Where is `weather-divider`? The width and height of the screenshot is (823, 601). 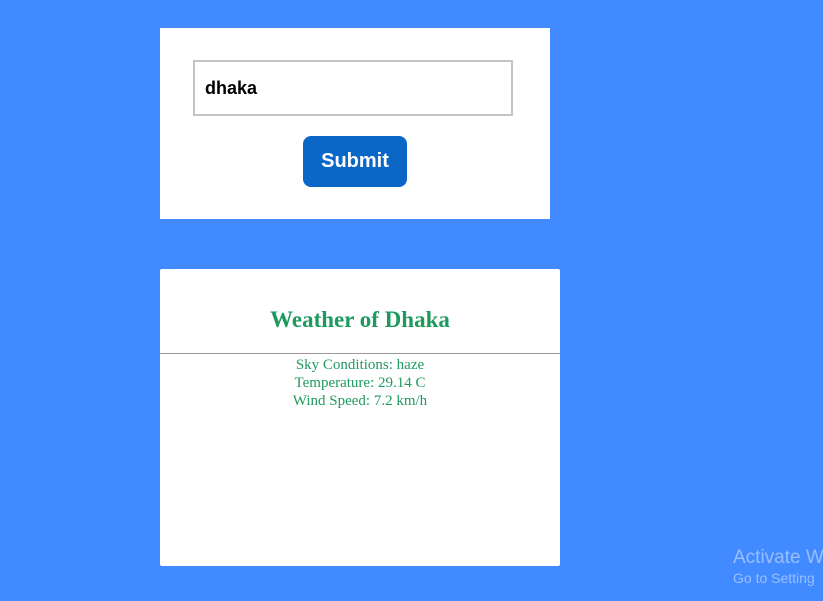 weather-divider is located at coordinates (360, 353).